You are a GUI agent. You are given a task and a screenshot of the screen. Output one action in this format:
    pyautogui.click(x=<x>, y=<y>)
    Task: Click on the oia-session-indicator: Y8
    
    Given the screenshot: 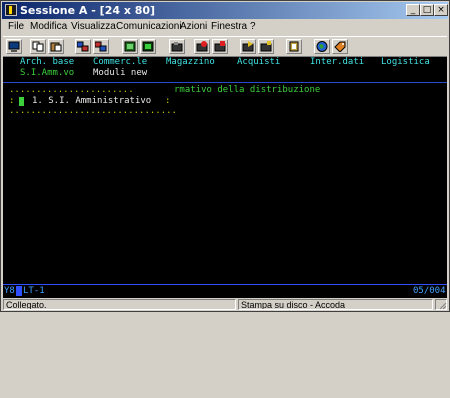 What is the action you would take?
    pyautogui.click(x=9, y=291)
    